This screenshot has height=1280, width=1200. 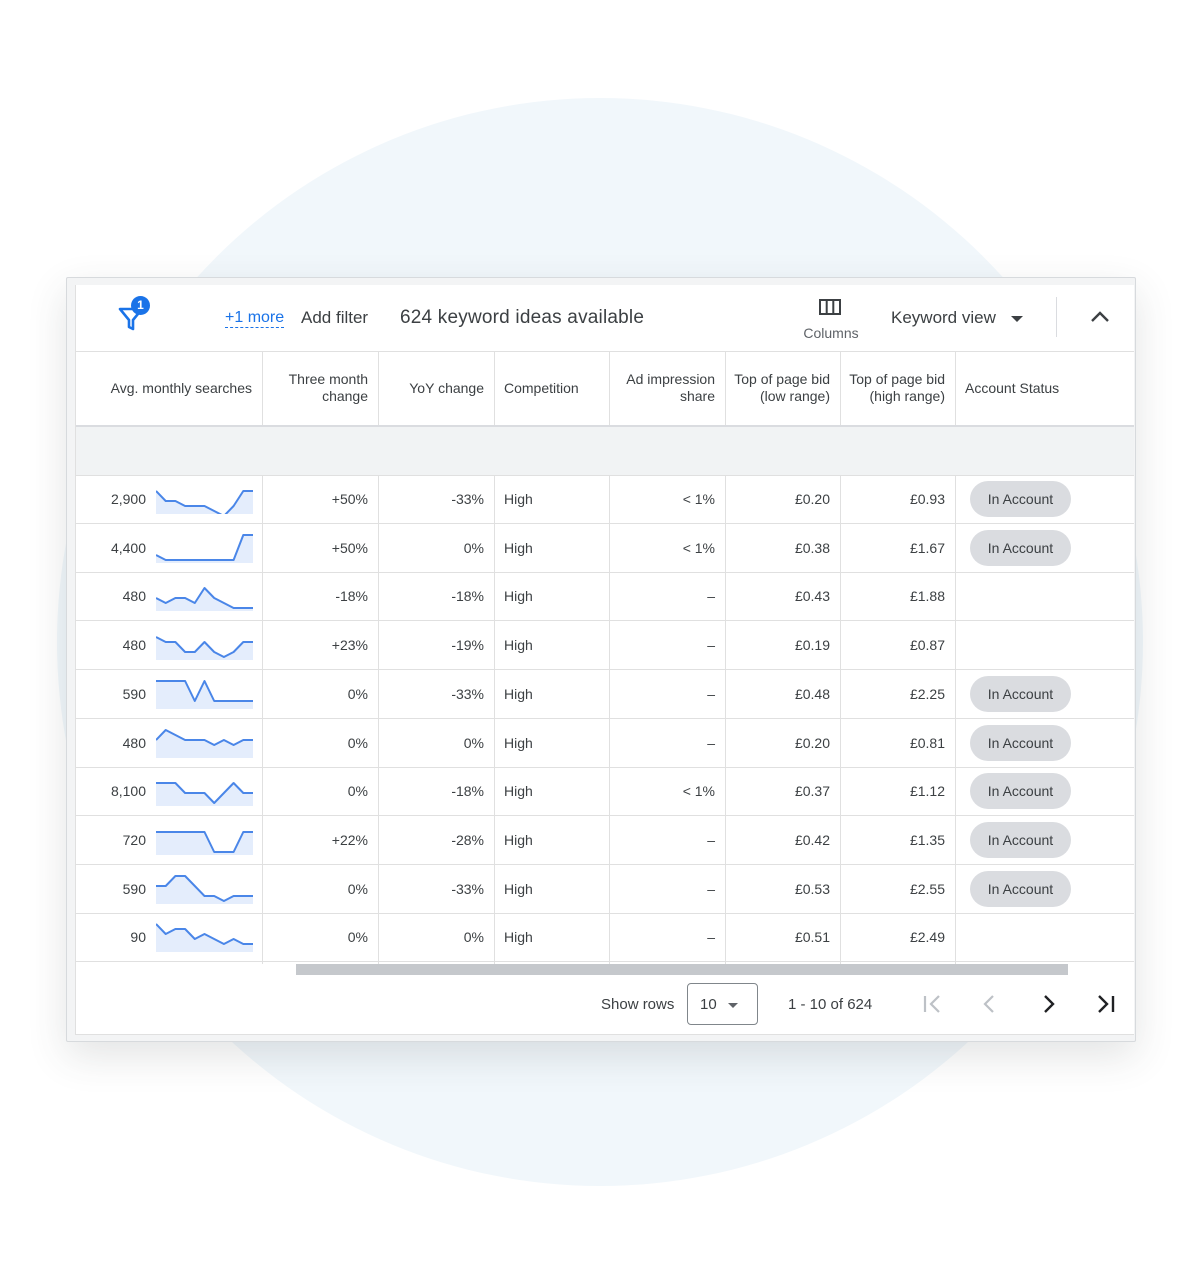 I want to click on bid-high-cell: £0.93, so click(x=927, y=499).